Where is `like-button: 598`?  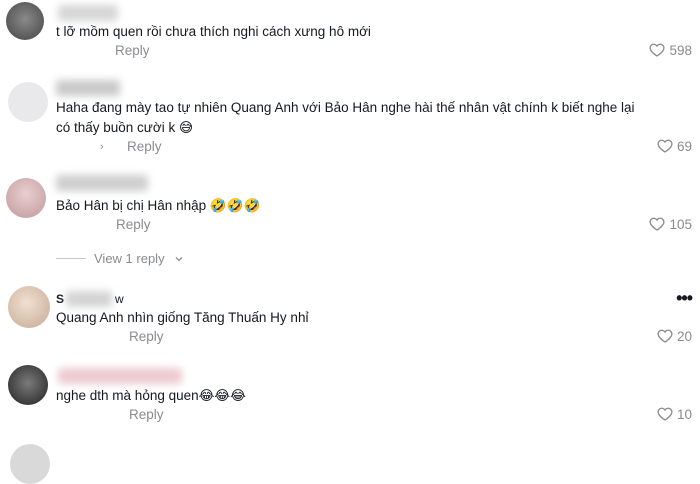 like-button: 598 is located at coordinates (670, 50).